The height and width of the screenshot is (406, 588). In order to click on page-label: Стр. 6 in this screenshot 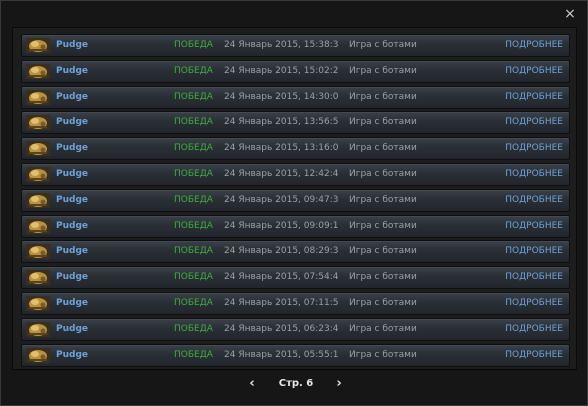, I will do `click(296, 383)`.